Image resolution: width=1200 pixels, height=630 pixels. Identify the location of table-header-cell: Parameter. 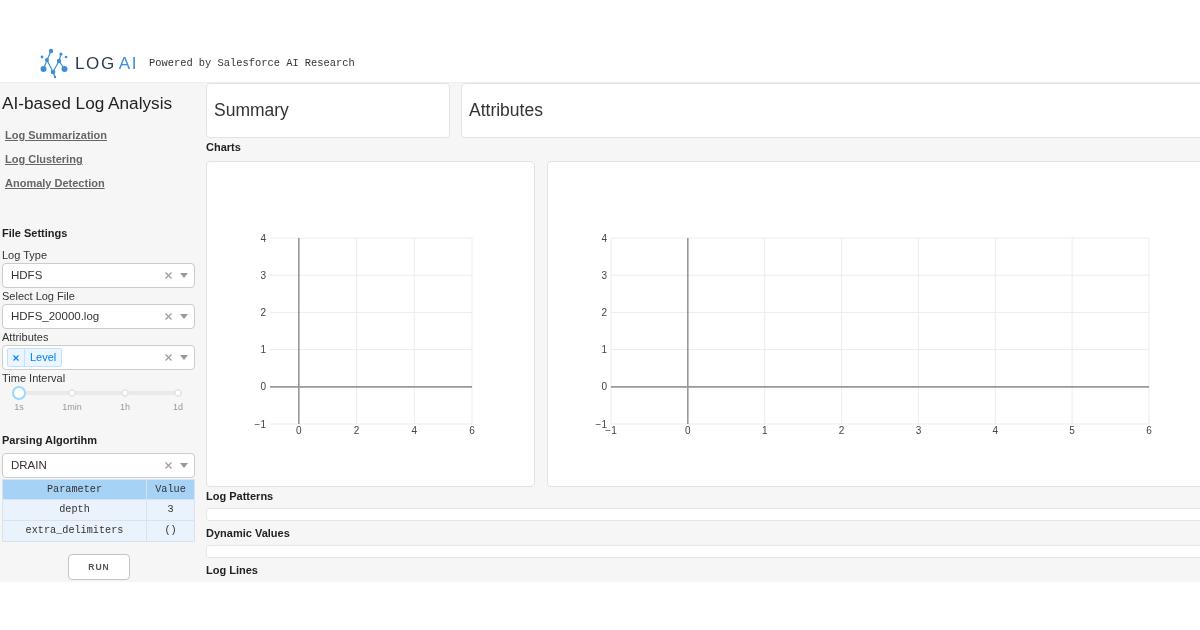
(74, 489).